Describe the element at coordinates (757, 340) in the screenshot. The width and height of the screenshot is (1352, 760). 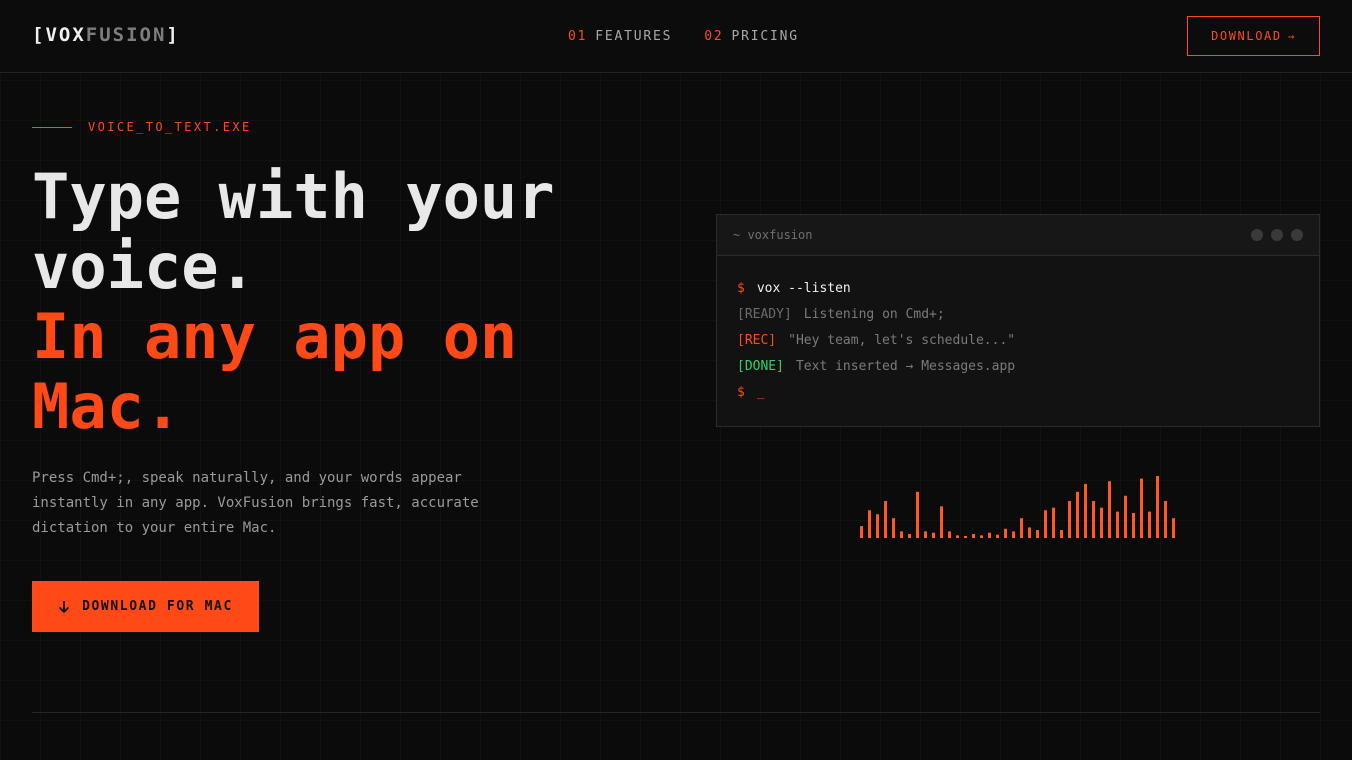
I see `status-tag-rec: [REC]` at that location.